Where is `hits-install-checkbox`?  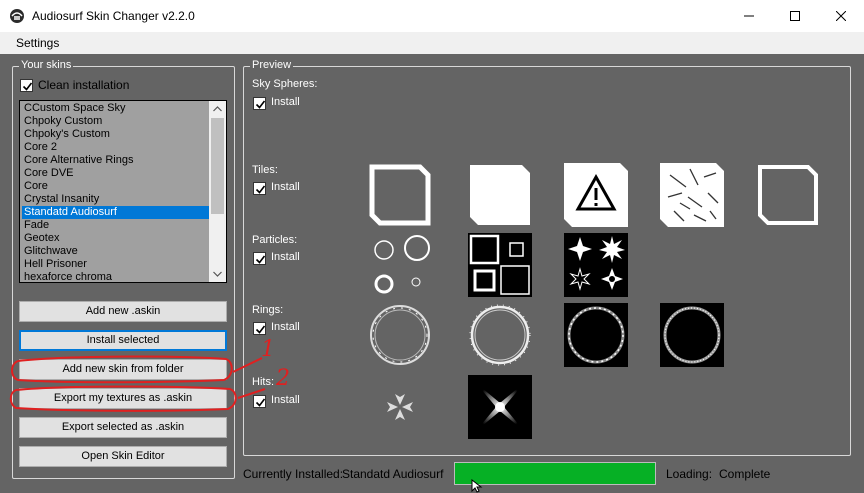 hits-install-checkbox is located at coordinates (259, 401).